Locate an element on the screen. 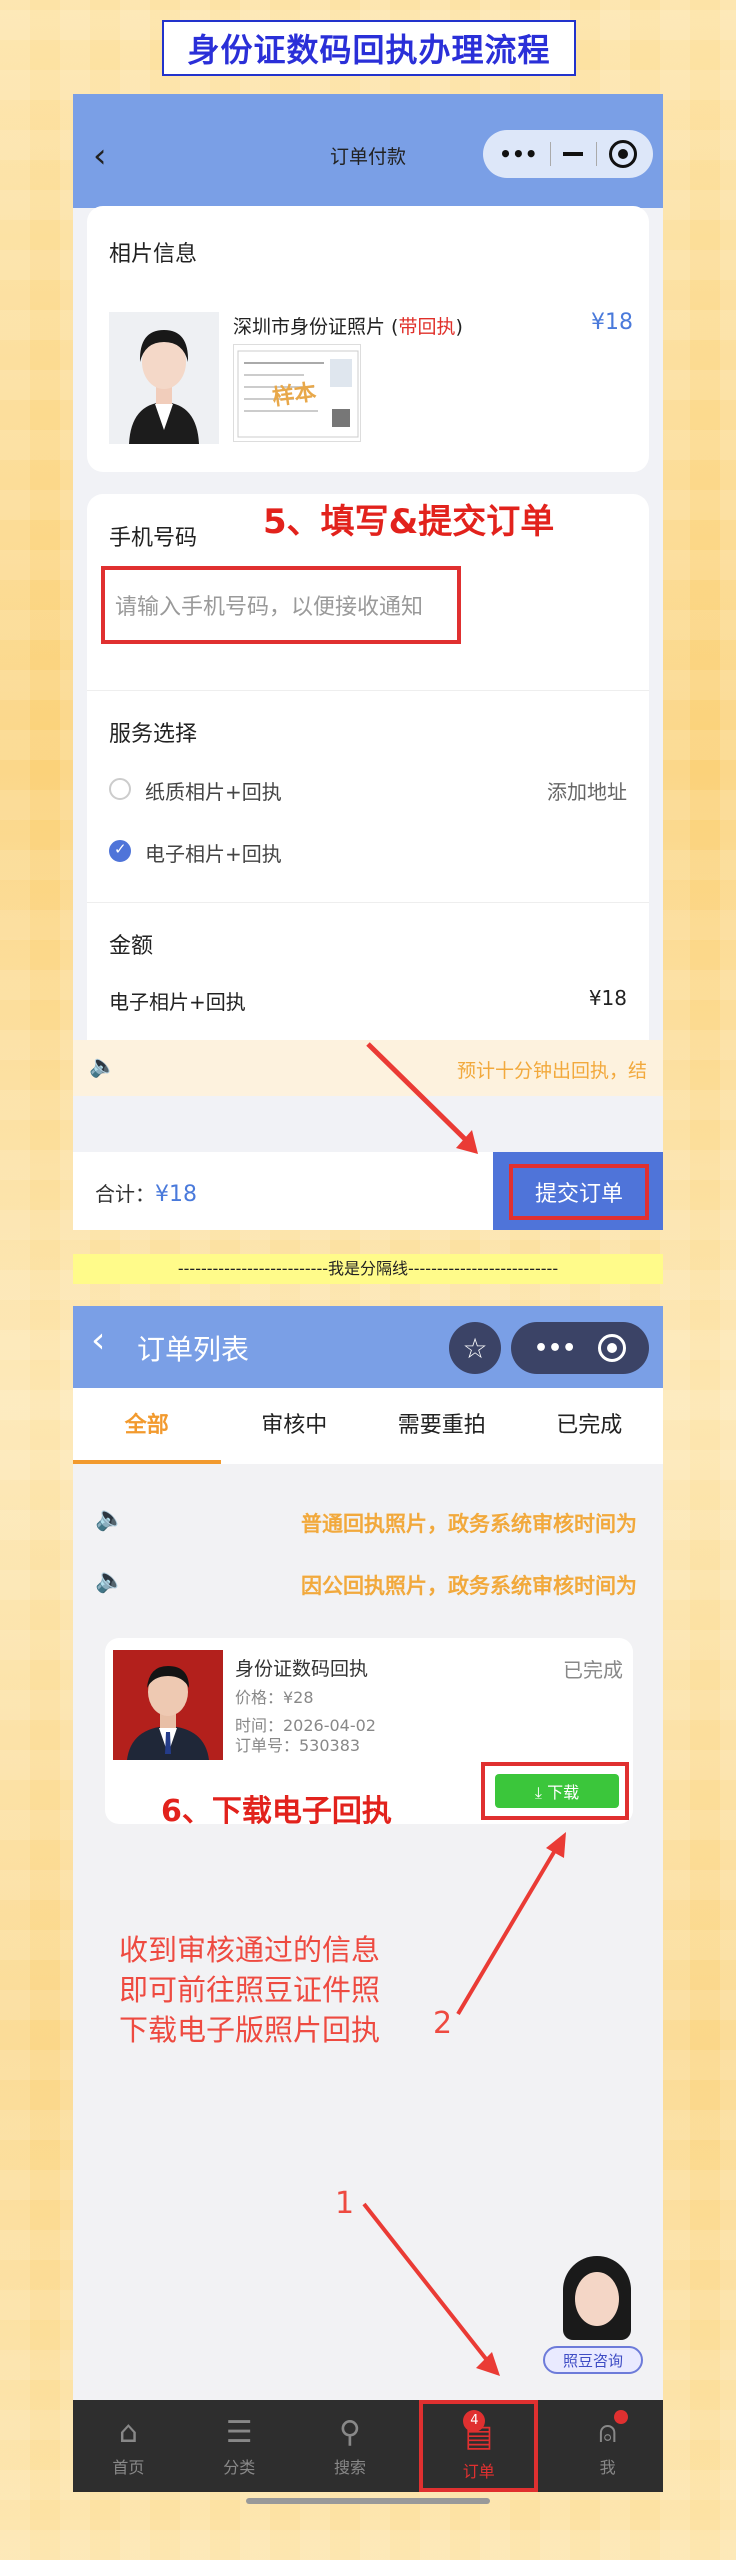  tab-reviewing: 审核中 is located at coordinates (295, 1426).